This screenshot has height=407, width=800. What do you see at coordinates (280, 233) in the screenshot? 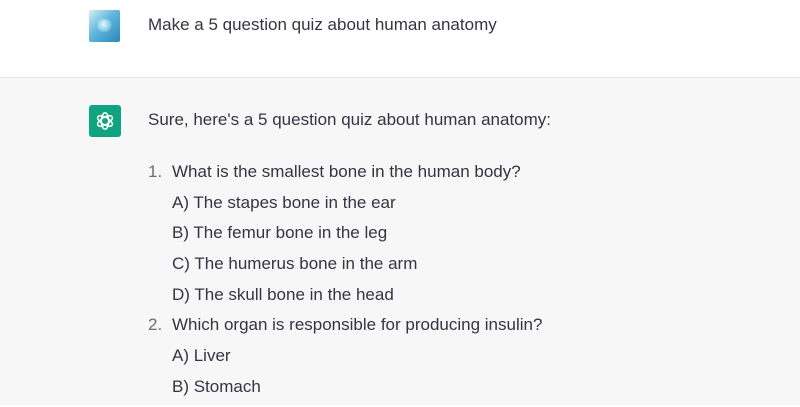
I see `option-1b: B) The femur bone in the leg` at bounding box center [280, 233].